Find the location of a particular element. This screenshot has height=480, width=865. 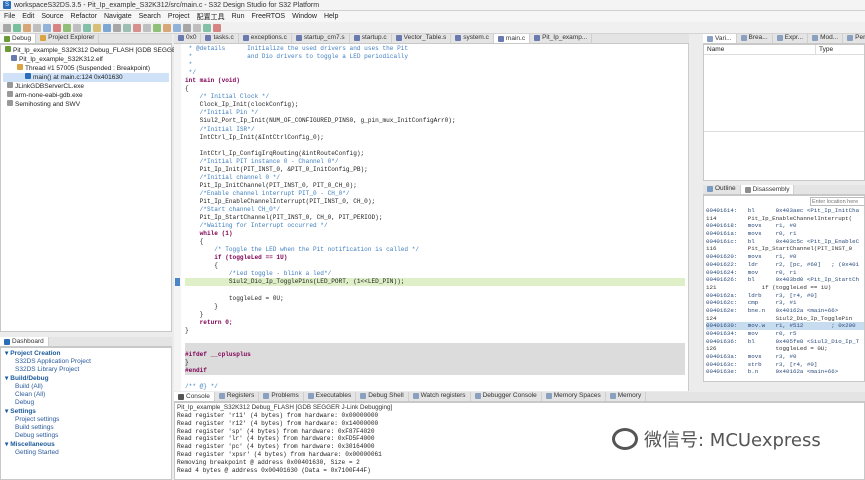

editor-tab: Vector_Table.s is located at coordinates (422, 38).